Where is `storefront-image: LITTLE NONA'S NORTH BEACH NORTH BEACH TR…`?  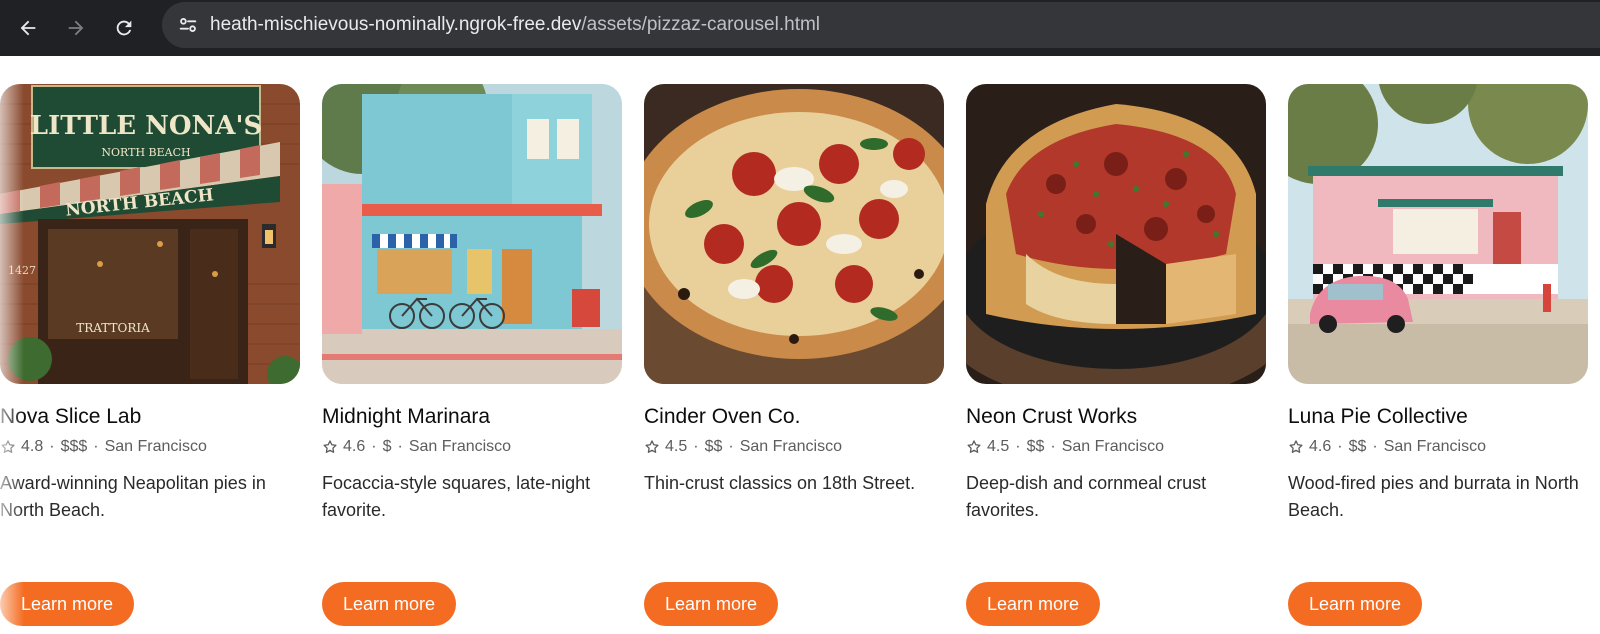 storefront-image: LITTLE NONA'S NORTH BEACH NORTH BEACH TR… is located at coordinates (150, 234).